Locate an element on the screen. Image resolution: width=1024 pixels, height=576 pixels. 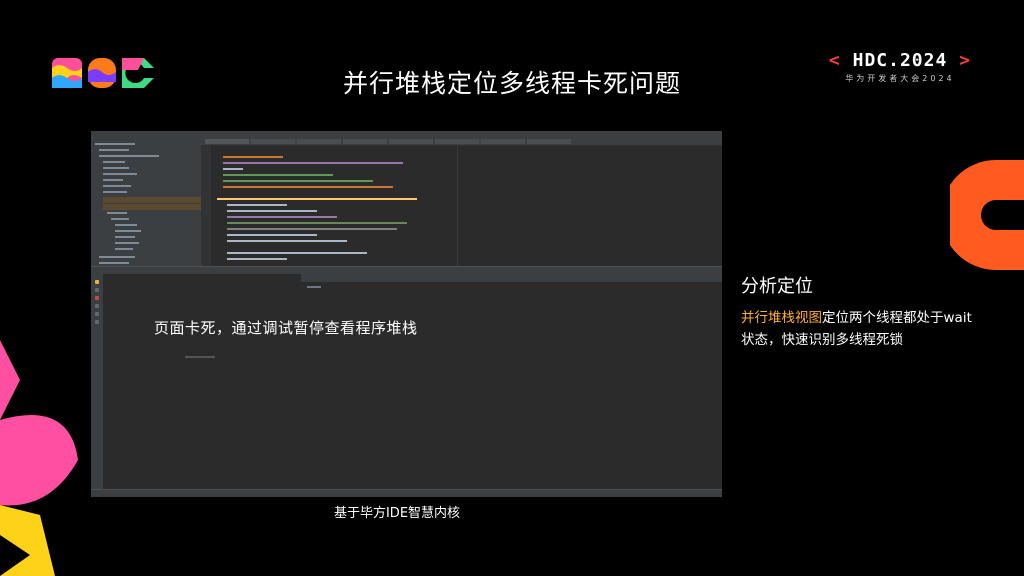
tag-bracket-right: > is located at coordinates (965, 60).